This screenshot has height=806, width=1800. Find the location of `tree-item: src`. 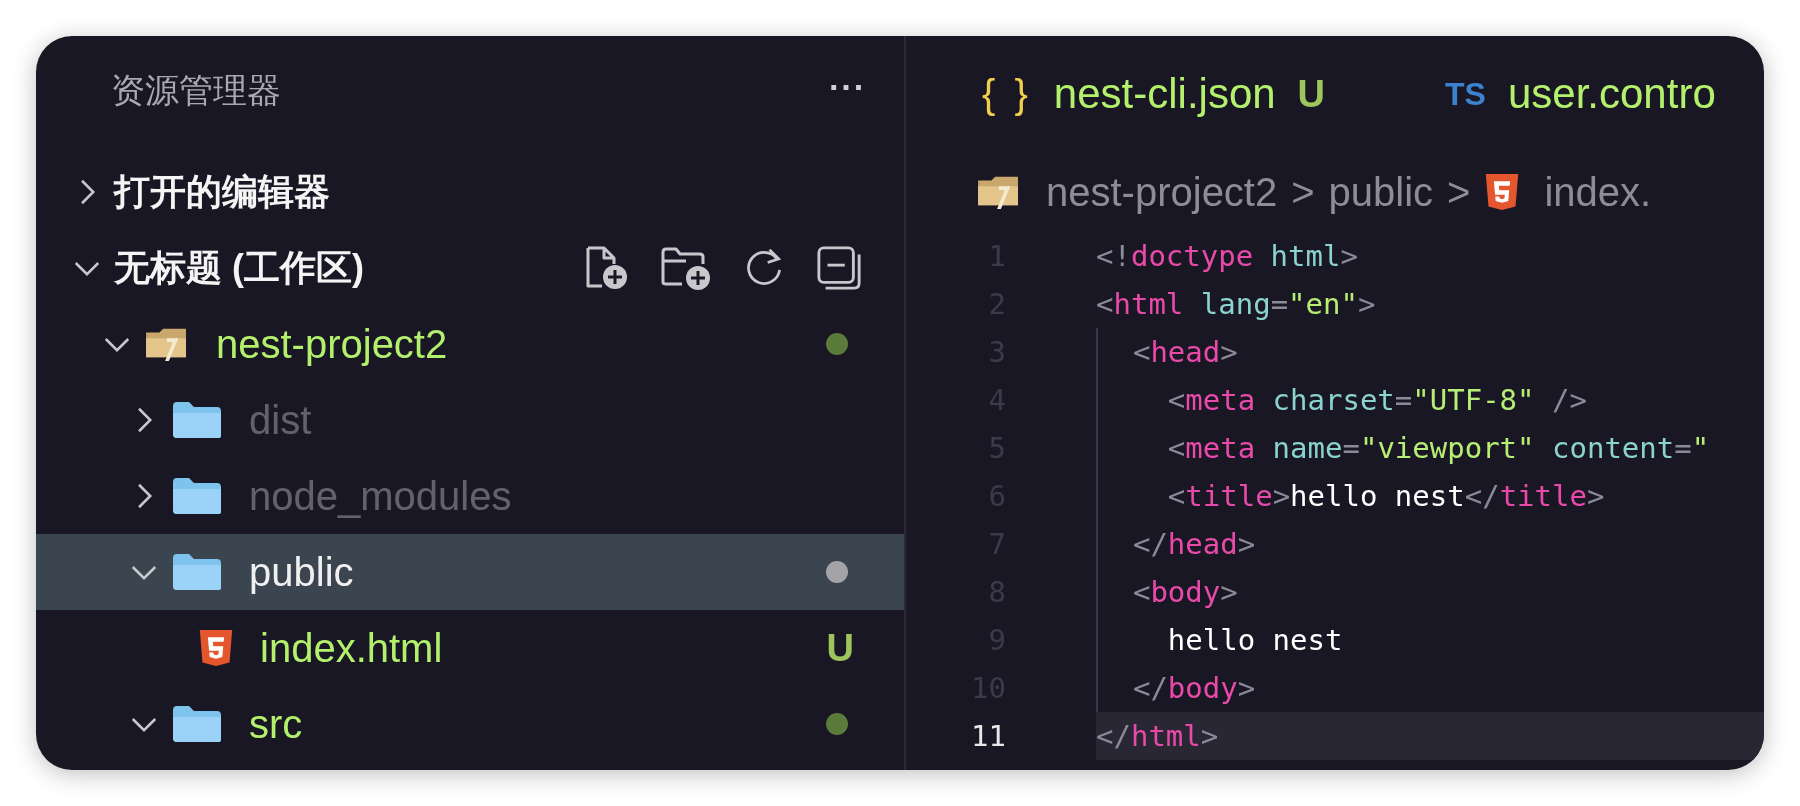

tree-item: src is located at coordinates (470, 724).